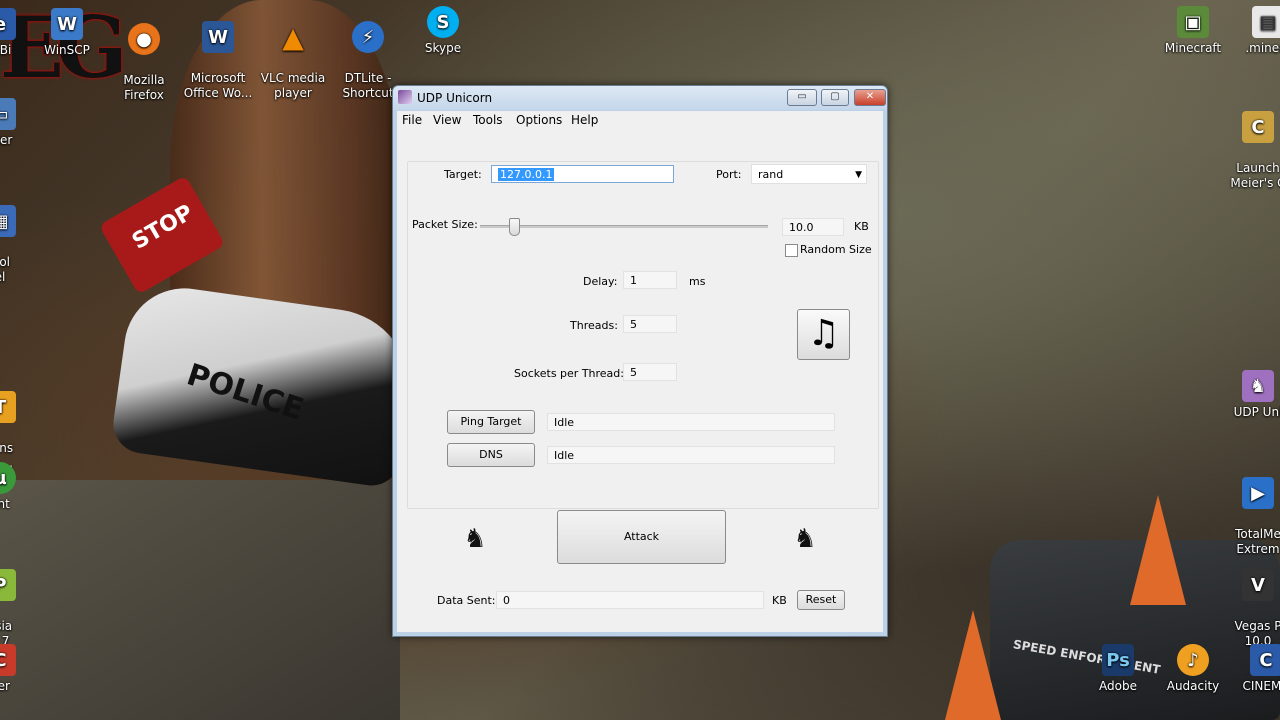 The height and width of the screenshot is (720, 1280). What do you see at coordinates (870, 97) in the screenshot?
I see `close-button: ✕` at bounding box center [870, 97].